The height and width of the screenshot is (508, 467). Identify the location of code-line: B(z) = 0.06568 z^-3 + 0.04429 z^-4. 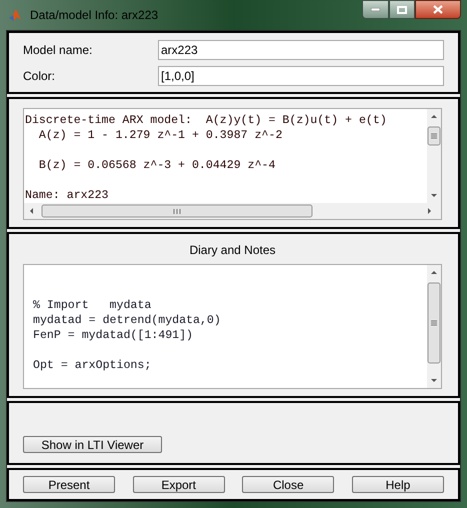
(157, 165).